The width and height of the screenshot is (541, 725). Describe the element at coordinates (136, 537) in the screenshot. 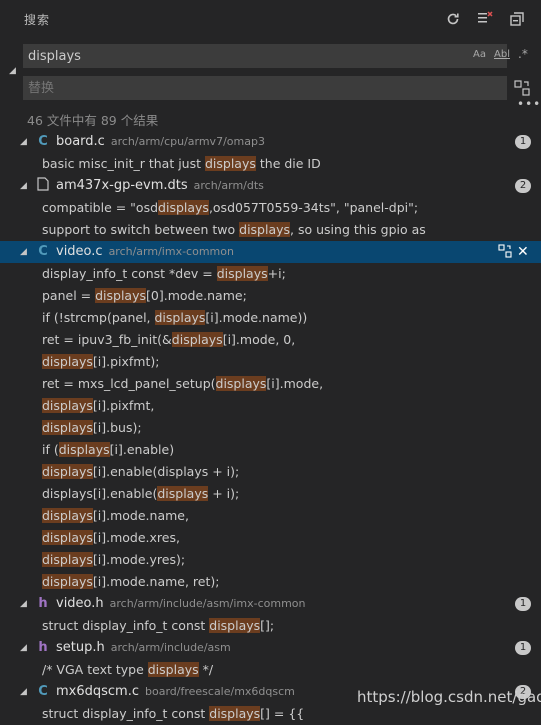

I see `match-text: [i].mode.xres,` at that location.